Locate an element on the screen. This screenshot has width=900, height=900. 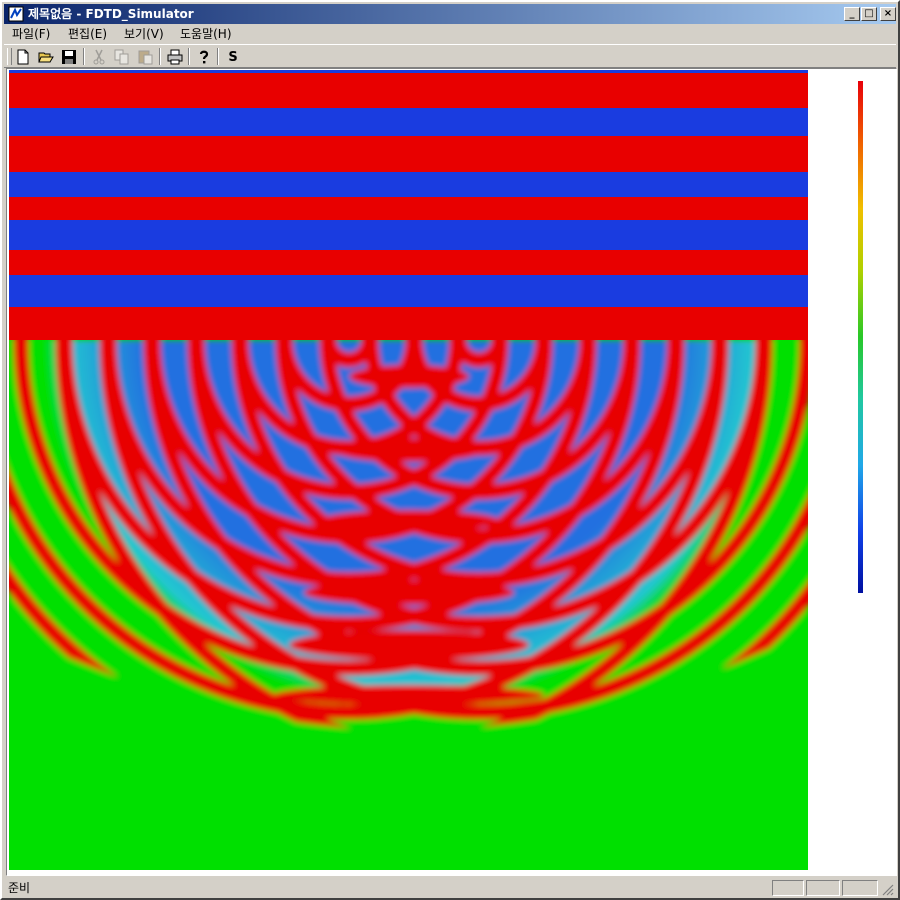
save-disk-icon is located at coordinates (69, 57).